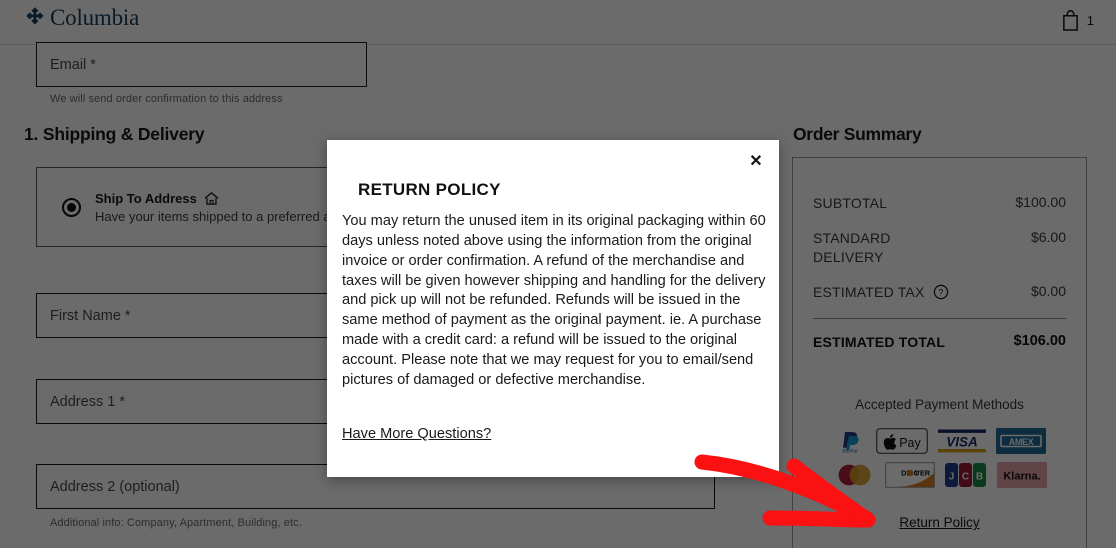 The image size is (1116, 548). I want to click on have-more-questions-link: Have More Questions?, so click(416, 434).